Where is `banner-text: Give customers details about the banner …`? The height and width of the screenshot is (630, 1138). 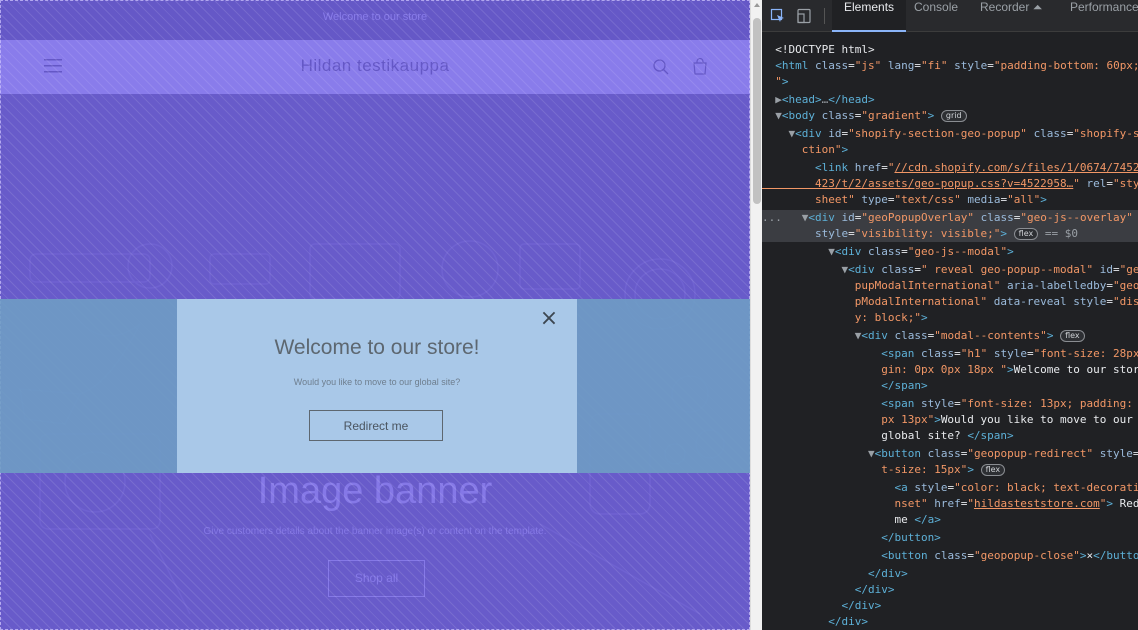
banner-text: Give customers details about the banner … is located at coordinates (375, 531).